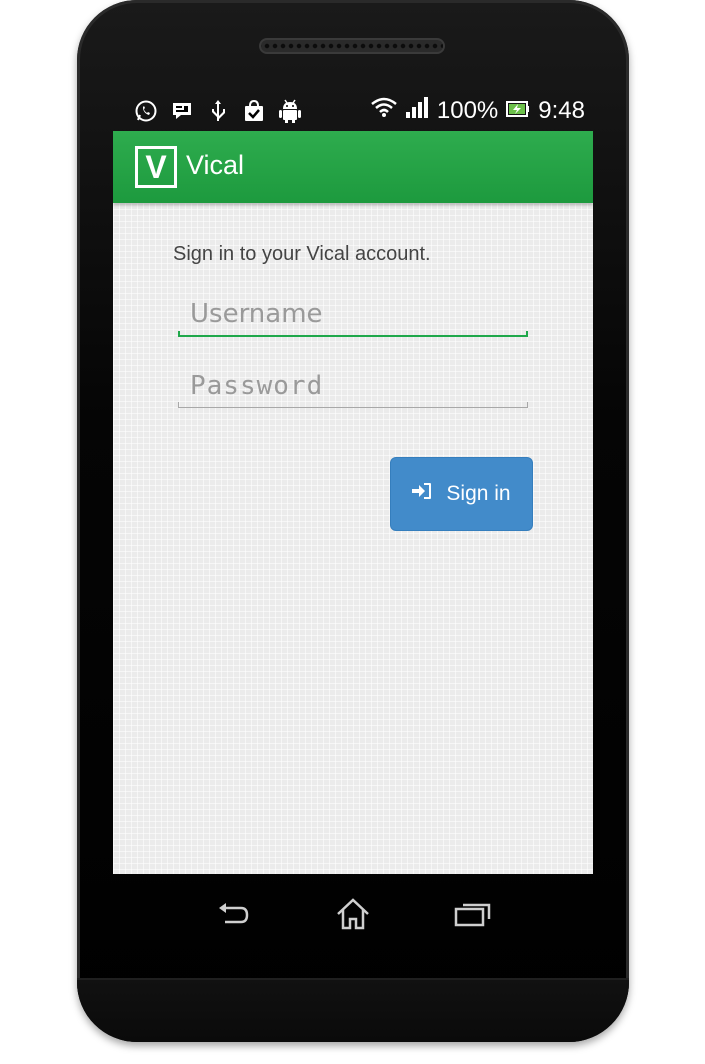  I want to click on battery-percent: 100%, so click(467, 110).